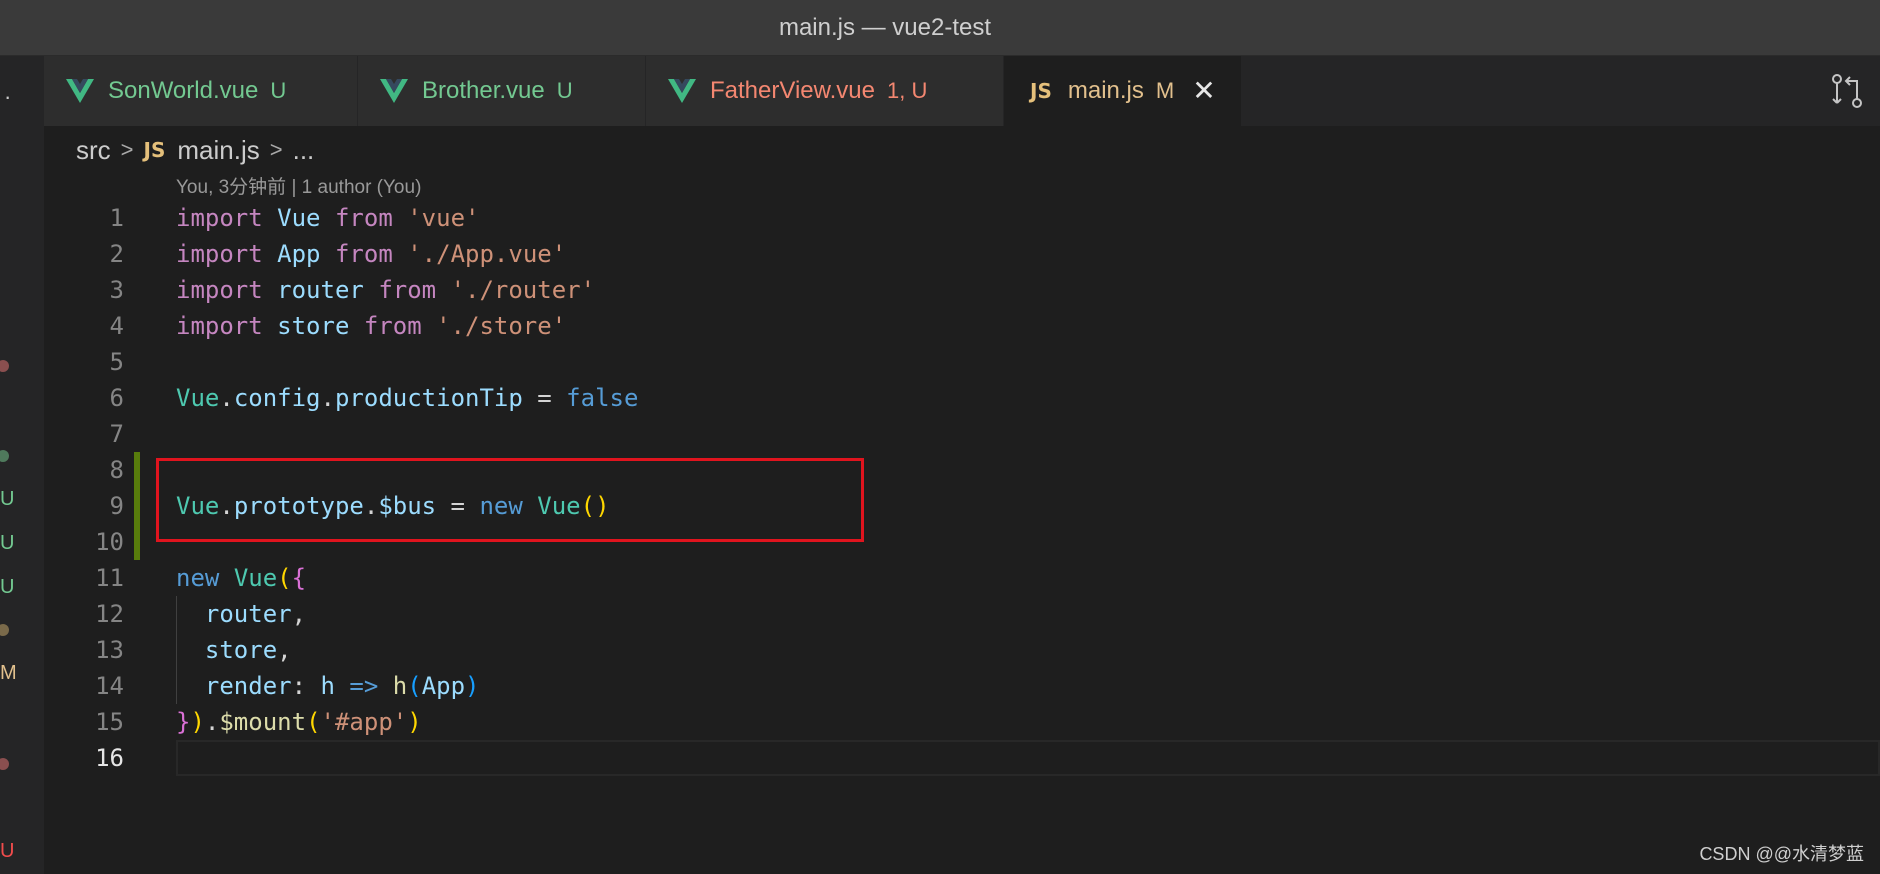  What do you see at coordinates (248, 650) in the screenshot?
I see `code-text: store,` at bounding box center [248, 650].